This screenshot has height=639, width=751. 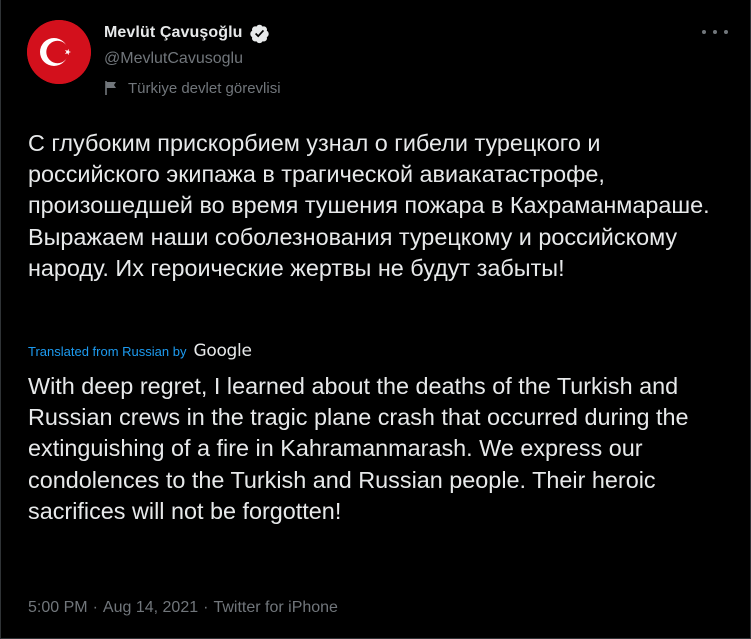 I want to click on tweet-time: 5:00 PM, so click(x=58, y=608).